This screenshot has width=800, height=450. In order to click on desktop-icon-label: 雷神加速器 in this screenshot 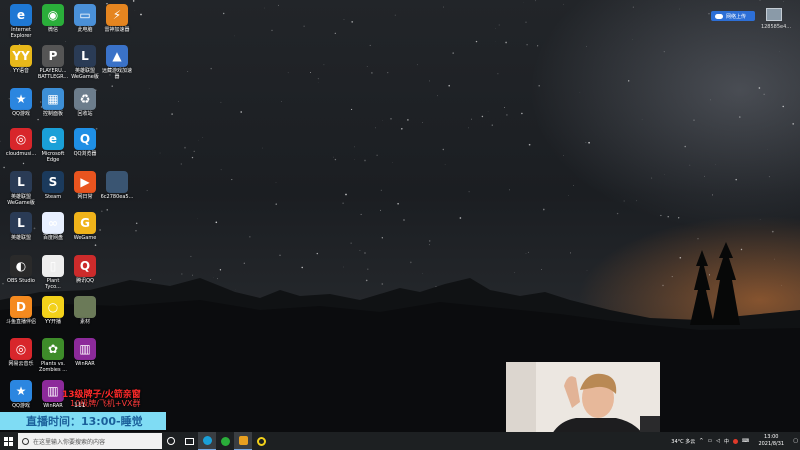, I will do `click(117, 30)`.